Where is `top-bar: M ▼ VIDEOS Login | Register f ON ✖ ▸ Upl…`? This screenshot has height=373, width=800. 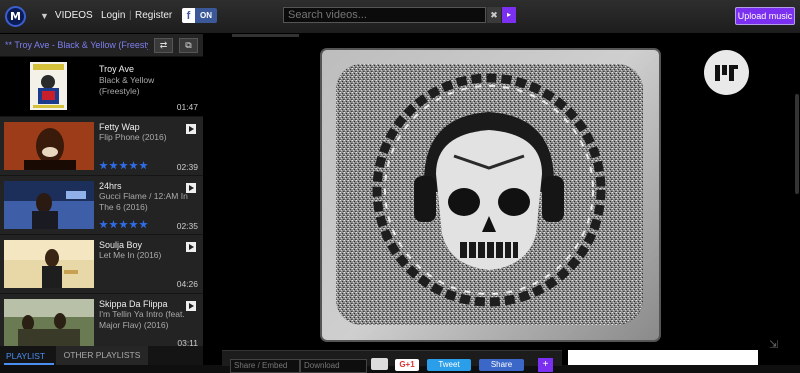 top-bar: M ▼ VIDEOS Login | Register f ON ✖ ▸ Upl… is located at coordinates (400, 17).